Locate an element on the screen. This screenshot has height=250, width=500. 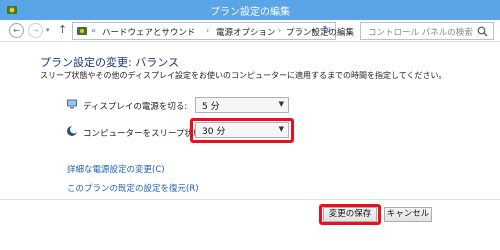
recent-locations-chevron-icon: ▾ is located at coordinates (48, 30).